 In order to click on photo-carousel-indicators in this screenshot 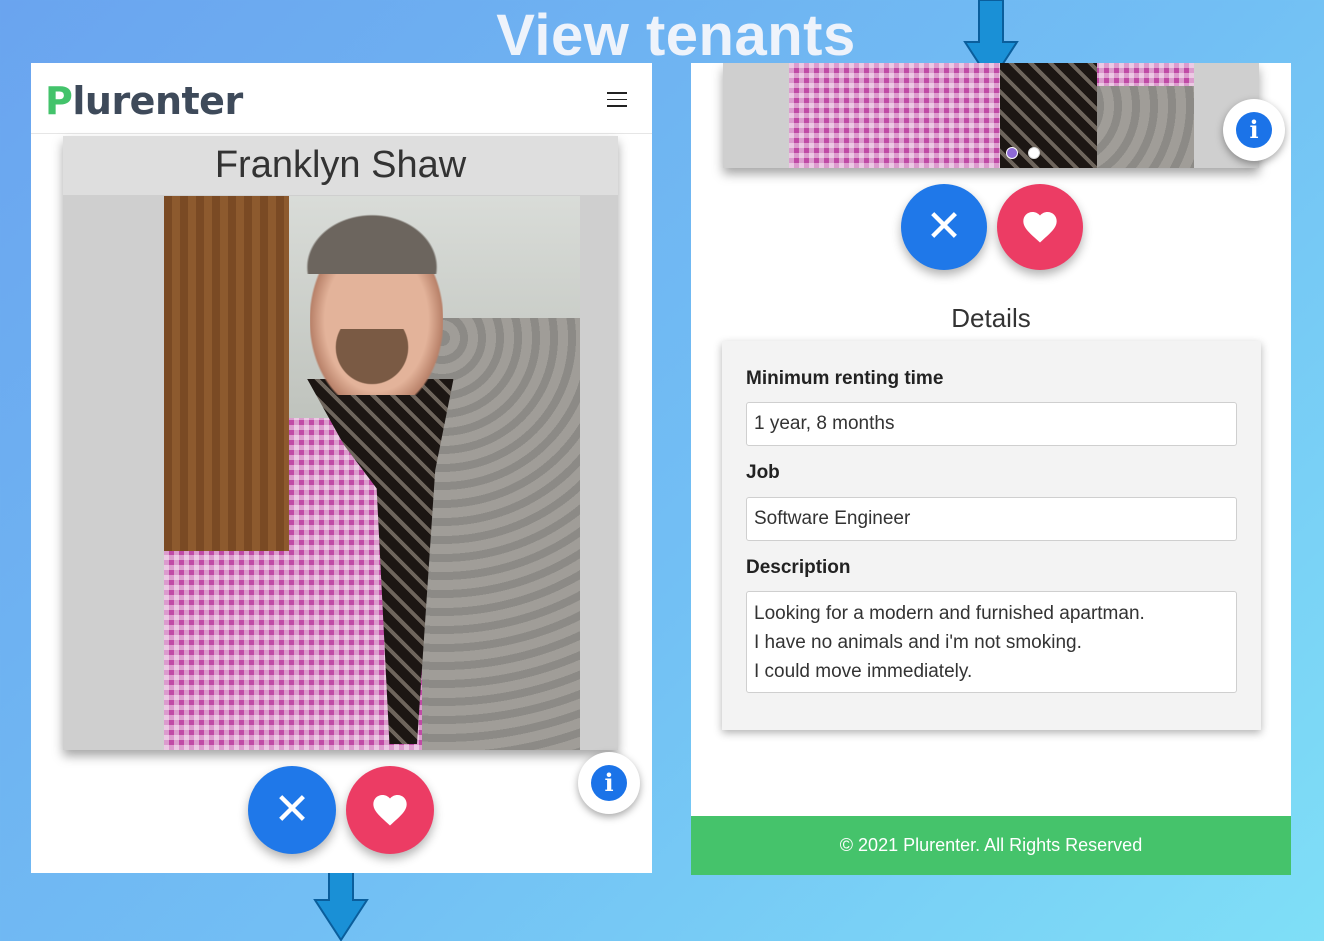, I will do `click(1023, 153)`.